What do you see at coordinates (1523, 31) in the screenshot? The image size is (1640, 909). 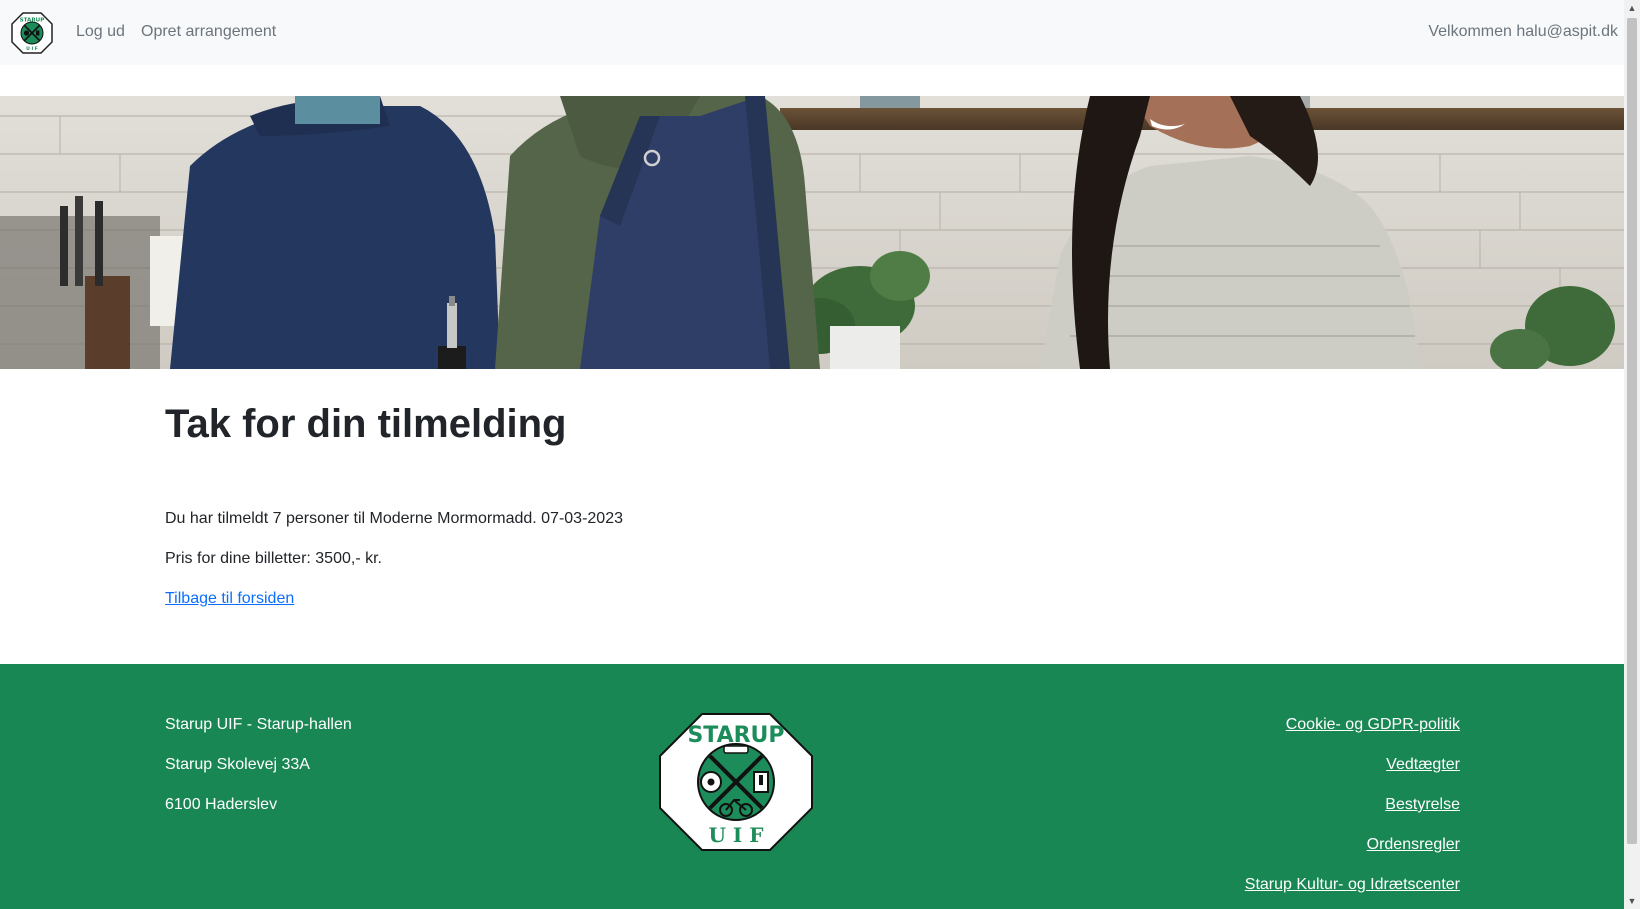 I see `welcome-text: Velkommen halu@aspit.dk` at bounding box center [1523, 31].